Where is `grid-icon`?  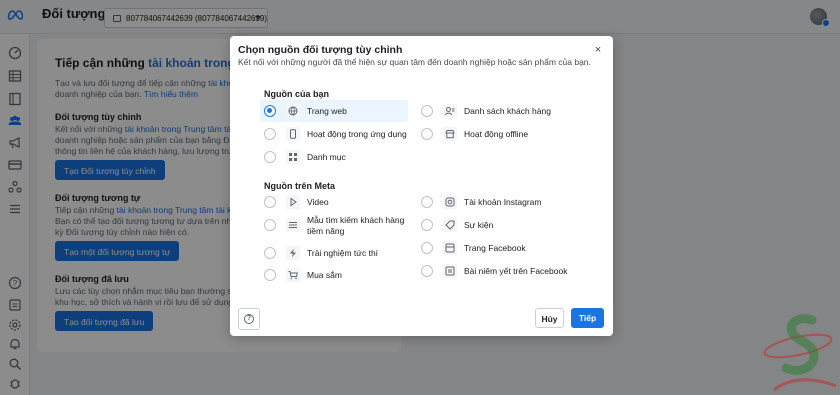 grid-icon is located at coordinates (293, 157).